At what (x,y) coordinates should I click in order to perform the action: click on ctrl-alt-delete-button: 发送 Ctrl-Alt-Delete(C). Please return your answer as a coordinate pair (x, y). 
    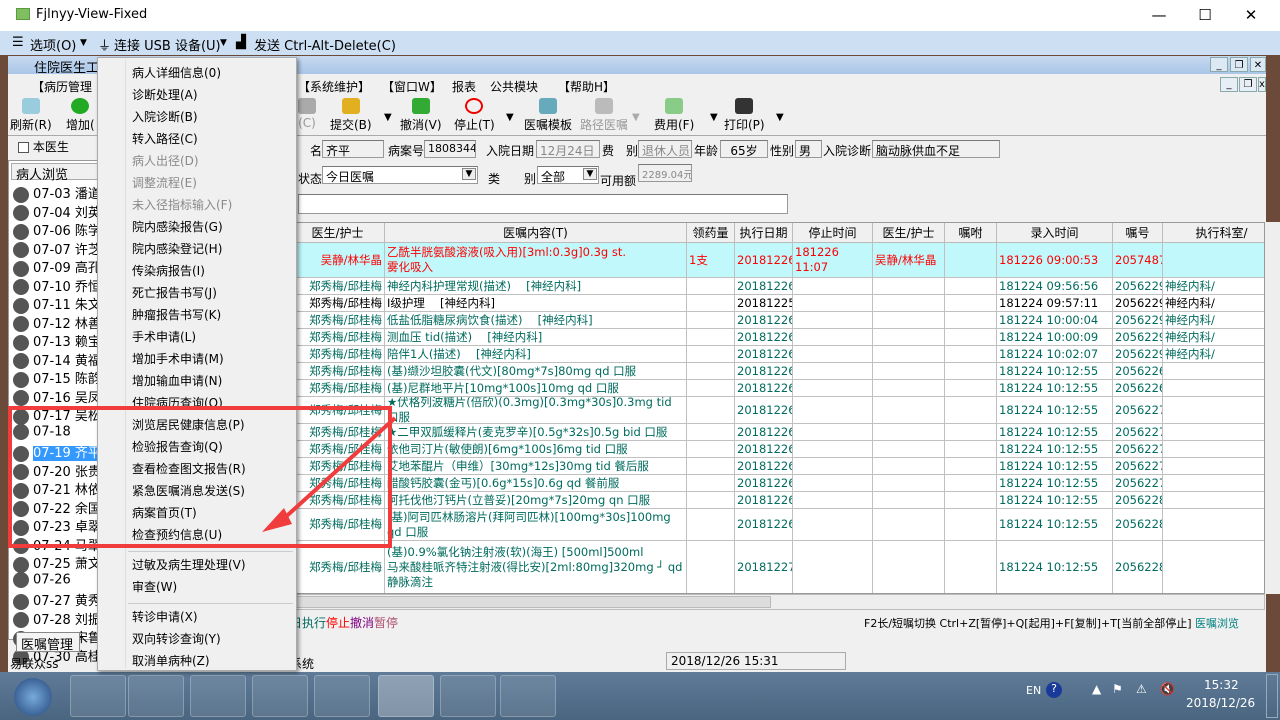
    Looking at the image, I should click on (325, 44).